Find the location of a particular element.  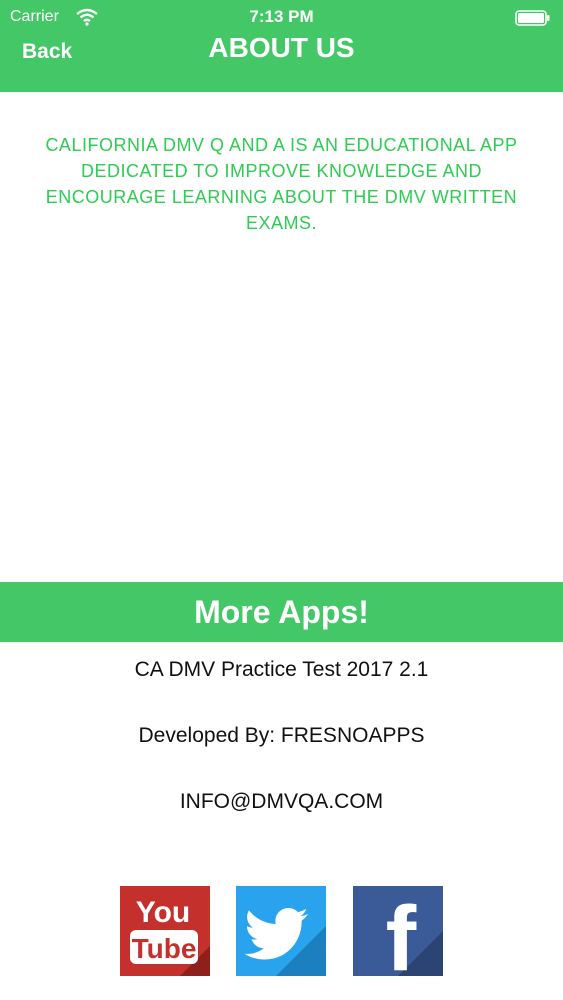

facebook-icon: f is located at coordinates (414, 932).